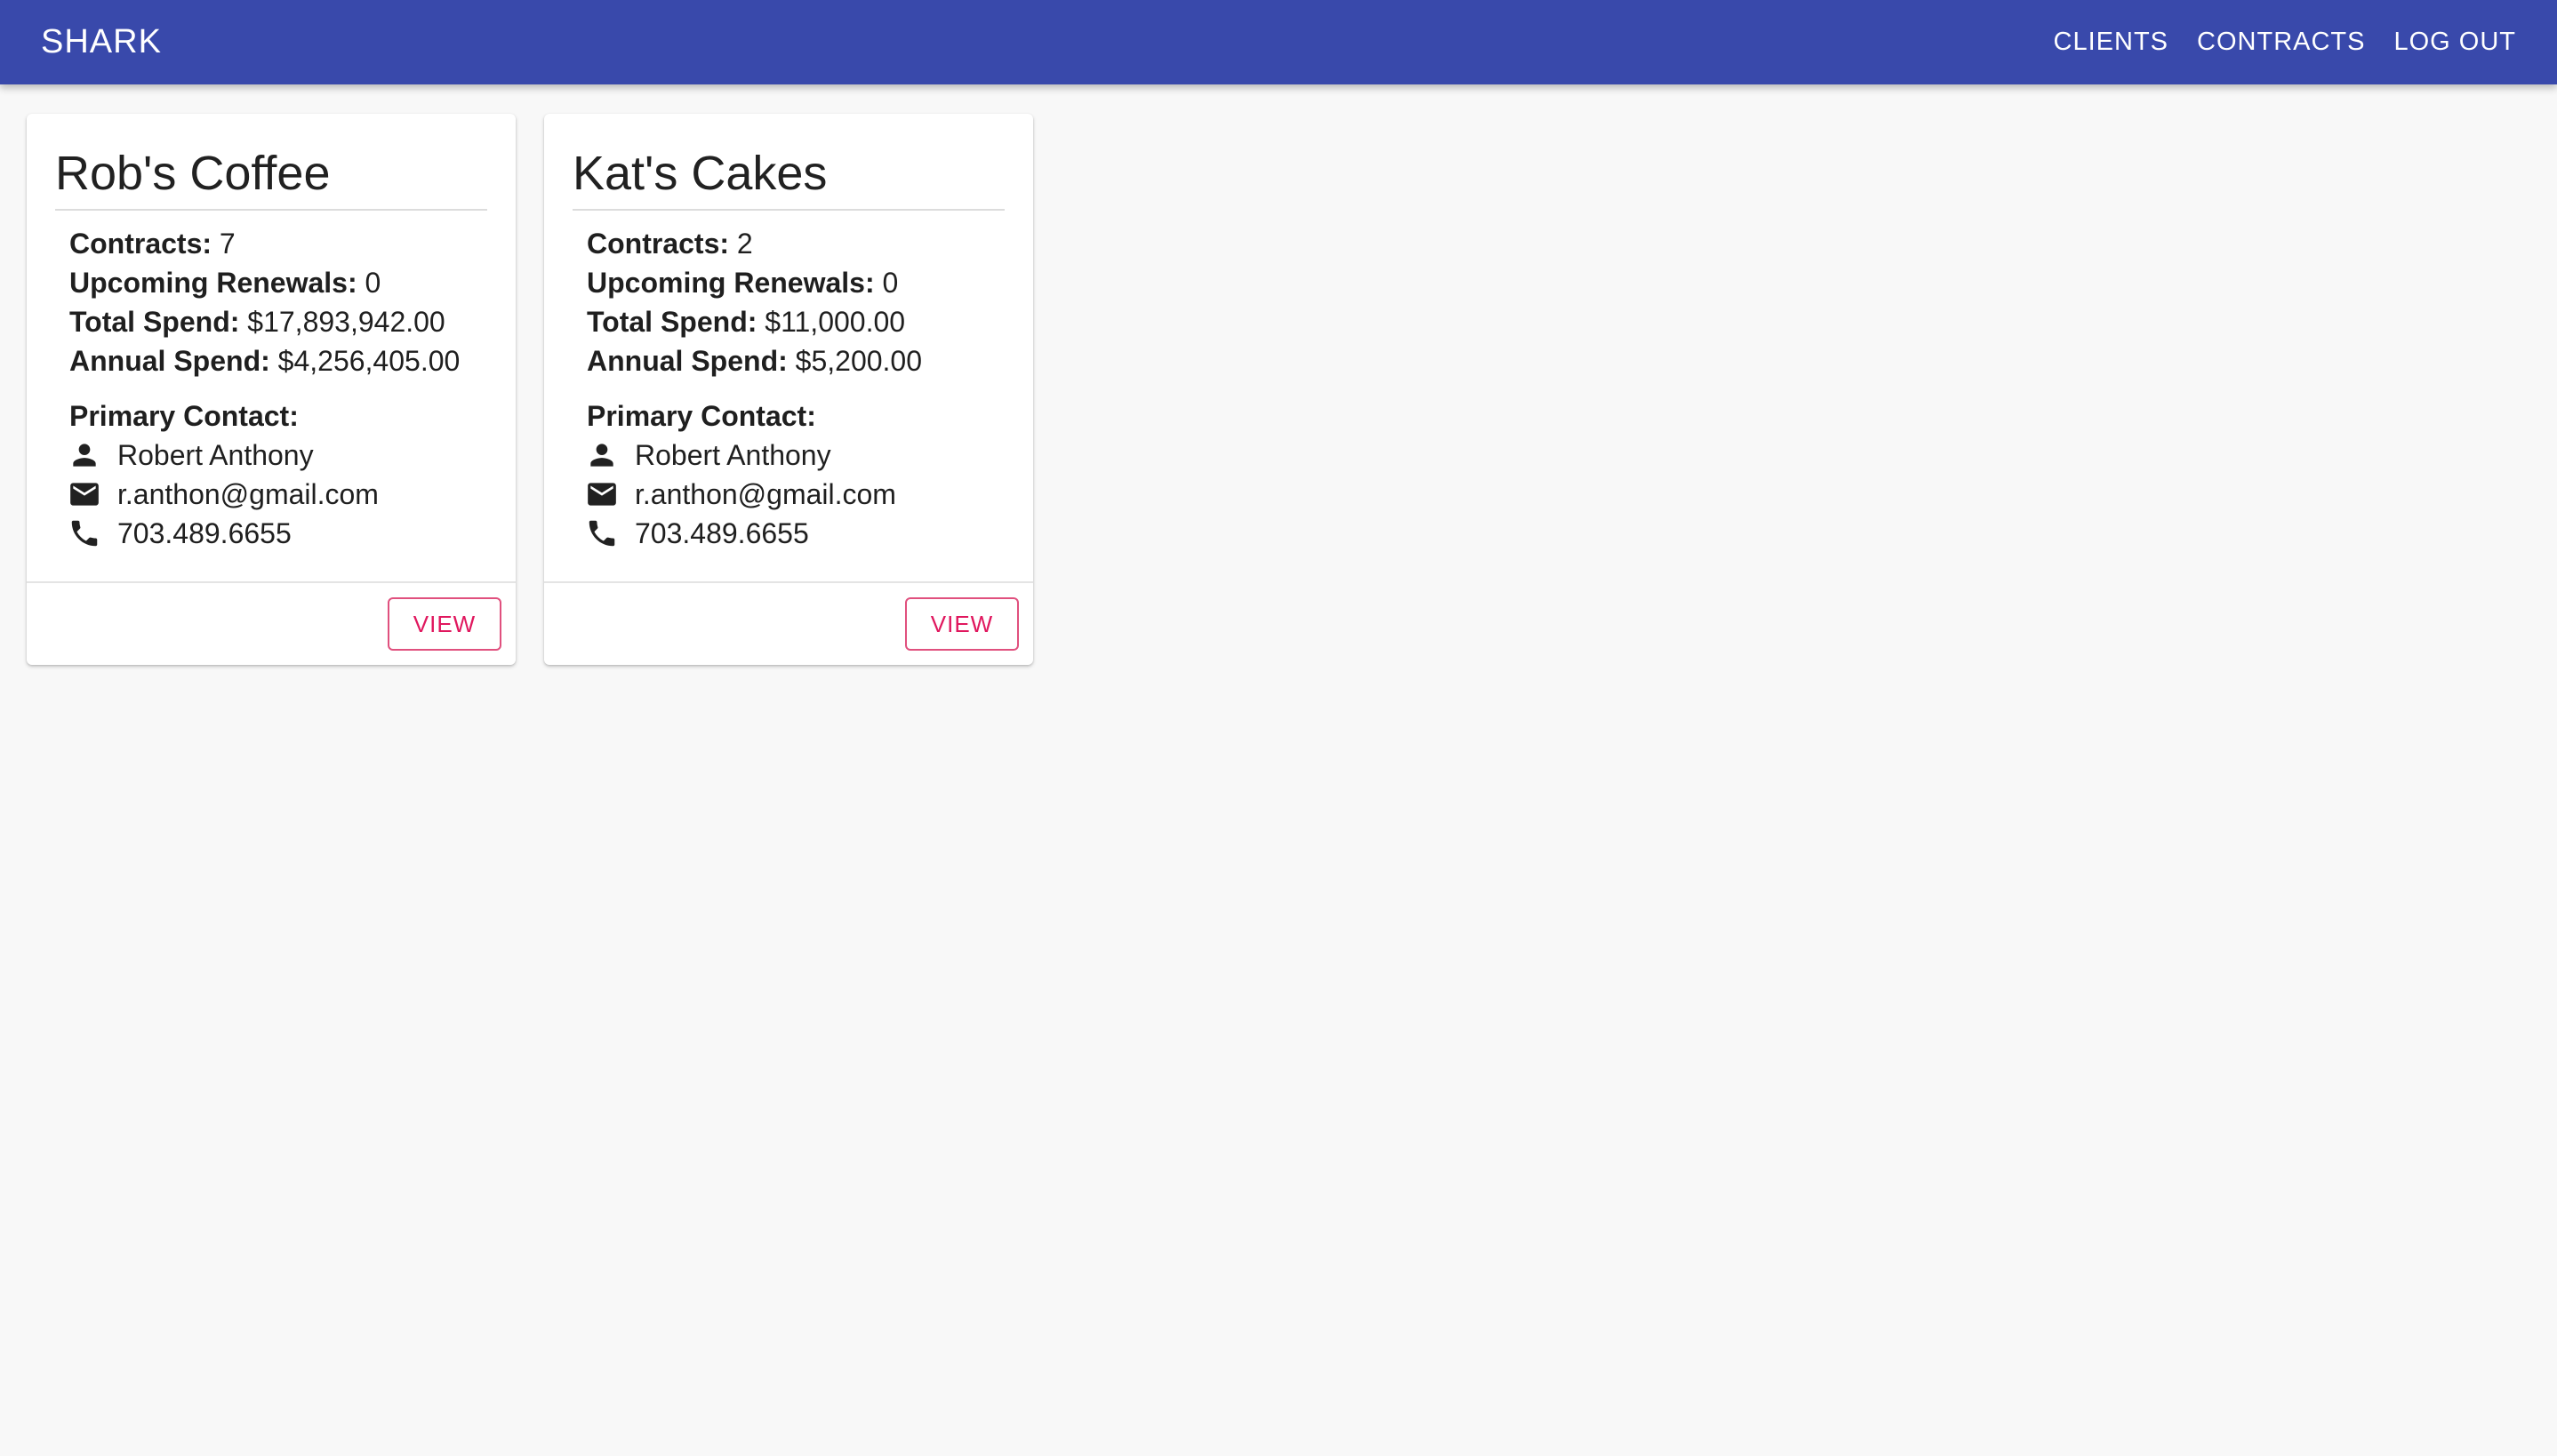 This screenshot has width=2557, height=1456. I want to click on nav-contracts: CONTRACTS, so click(2281, 42).